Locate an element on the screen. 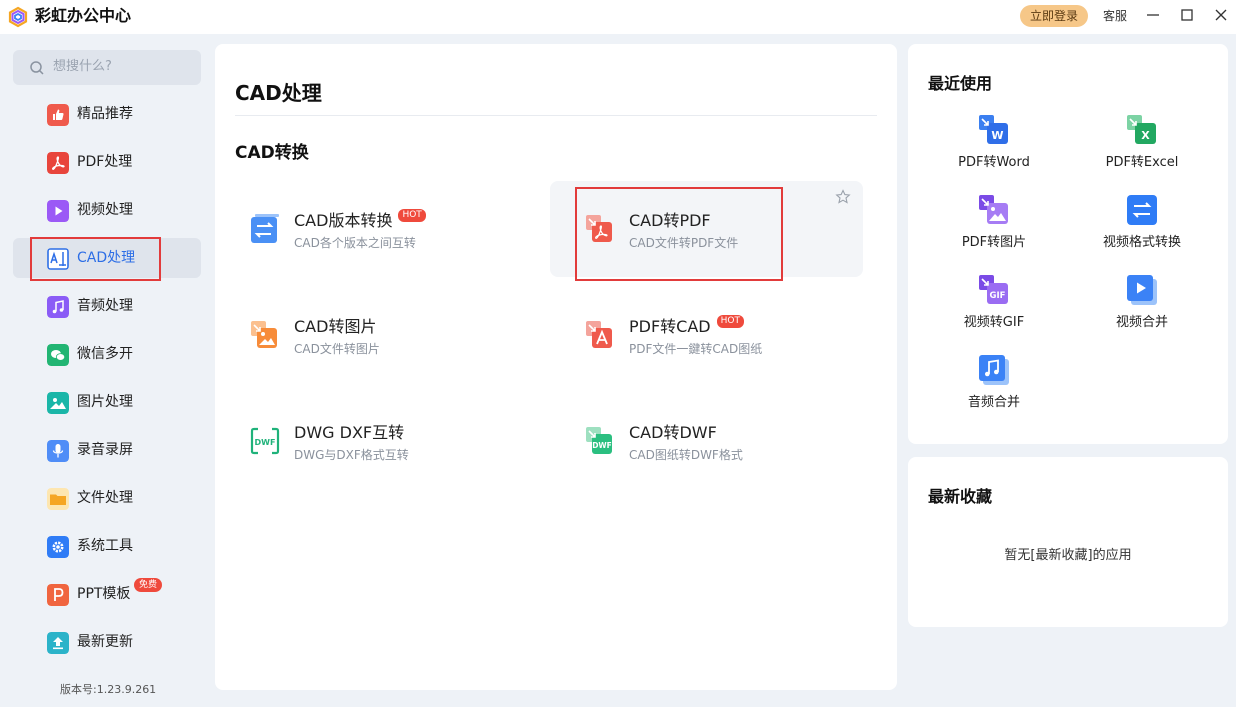  sidebar-item-system: 系统工具 is located at coordinates (107, 546).